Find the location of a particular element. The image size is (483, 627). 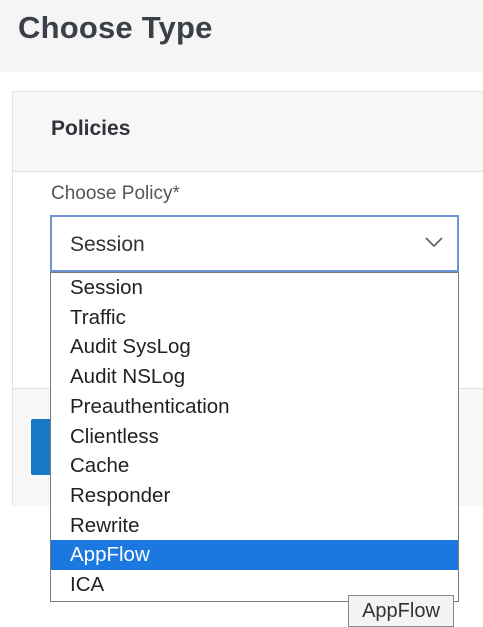

option-cache: Cache is located at coordinates (254, 466).